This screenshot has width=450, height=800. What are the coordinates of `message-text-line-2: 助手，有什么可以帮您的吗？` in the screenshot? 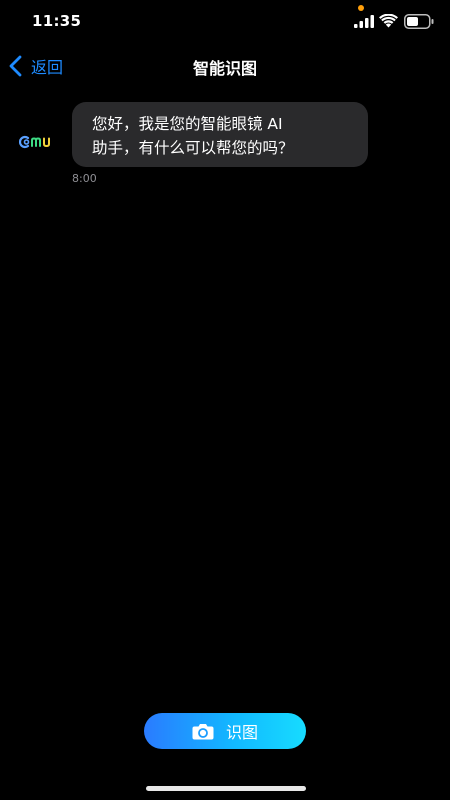 It's located at (193, 148).